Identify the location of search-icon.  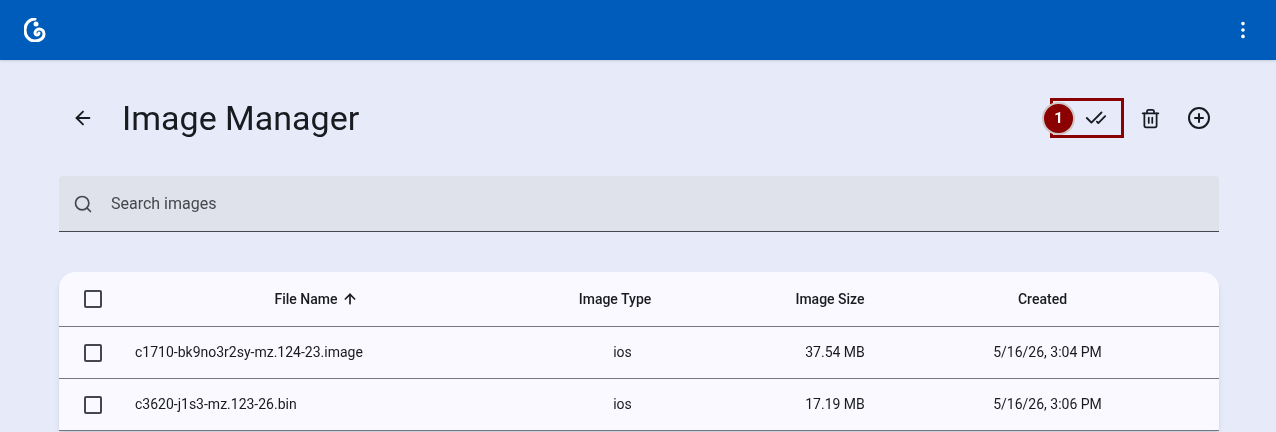
(83, 204).